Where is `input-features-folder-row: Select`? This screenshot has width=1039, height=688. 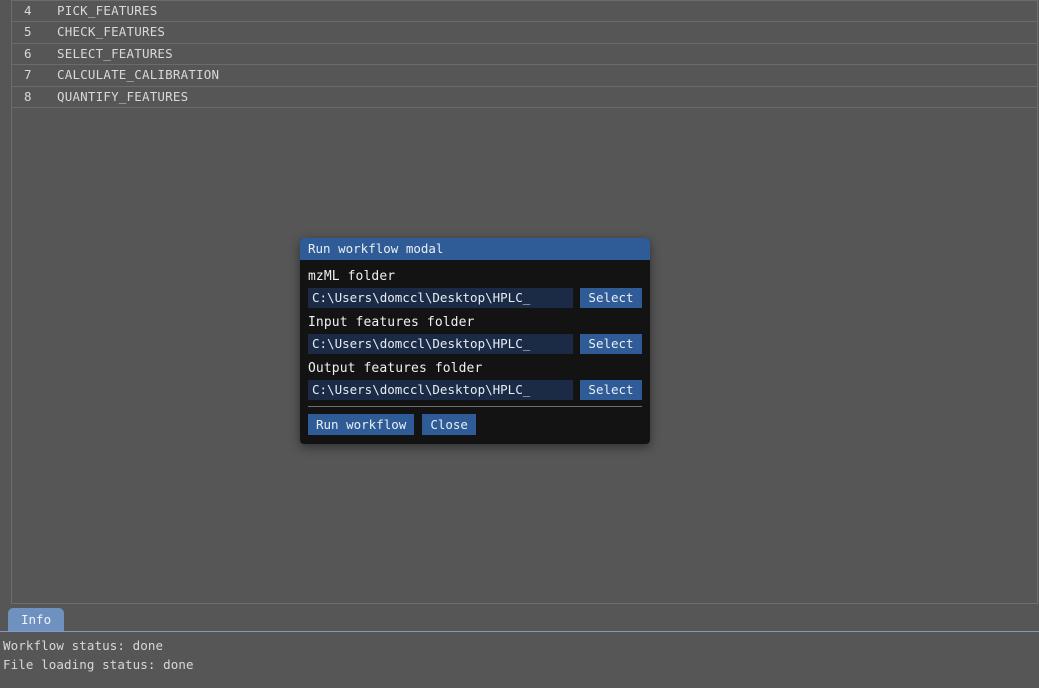
input-features-folder-row: Select is located at coordinates (475, 344).